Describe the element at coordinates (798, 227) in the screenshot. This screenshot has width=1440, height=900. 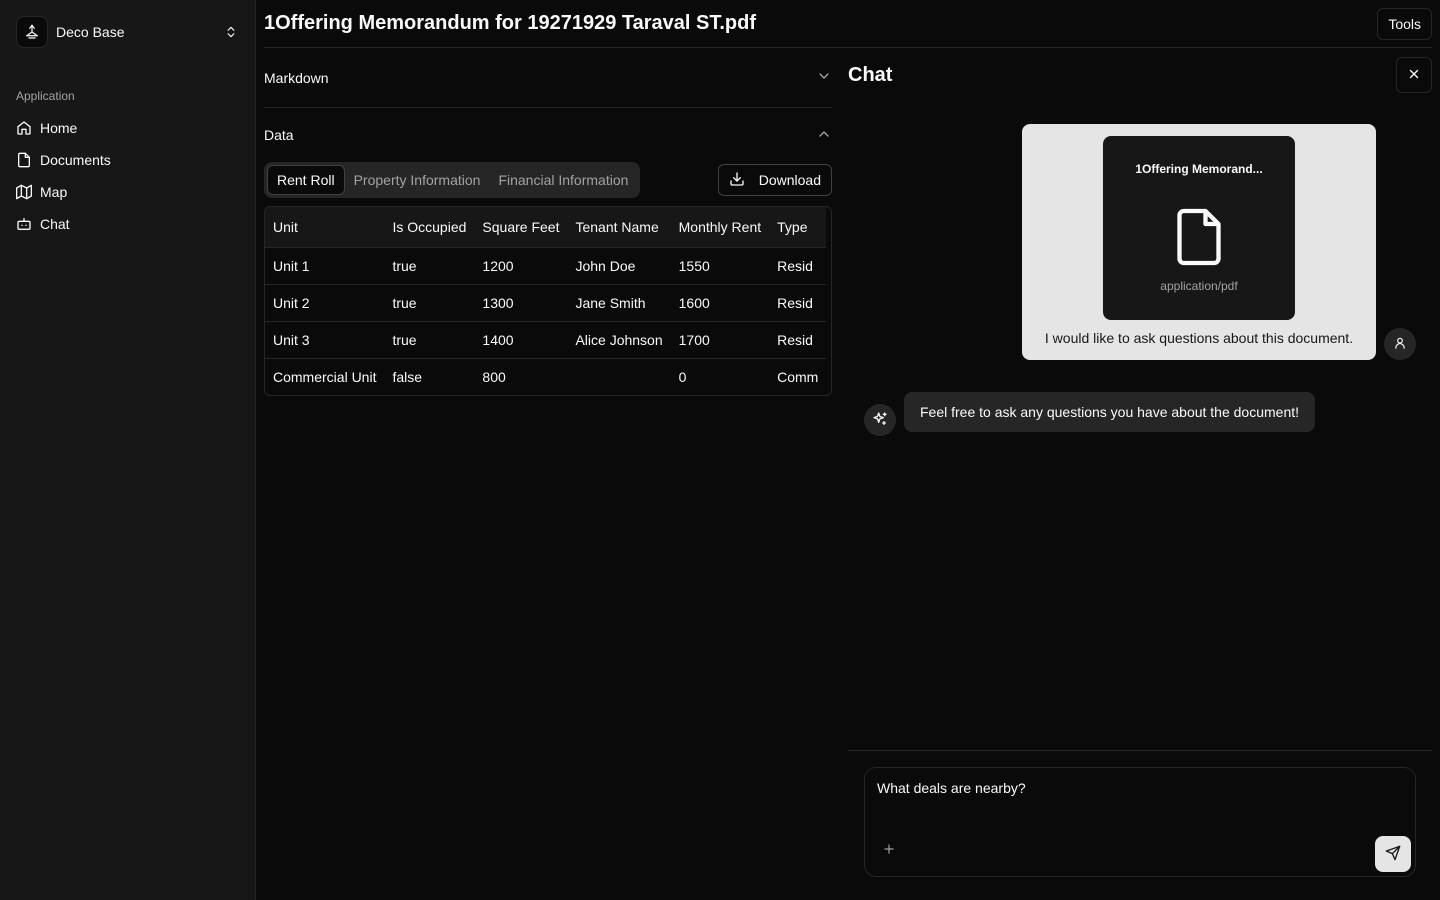
I see `column-header: Type` at that location.